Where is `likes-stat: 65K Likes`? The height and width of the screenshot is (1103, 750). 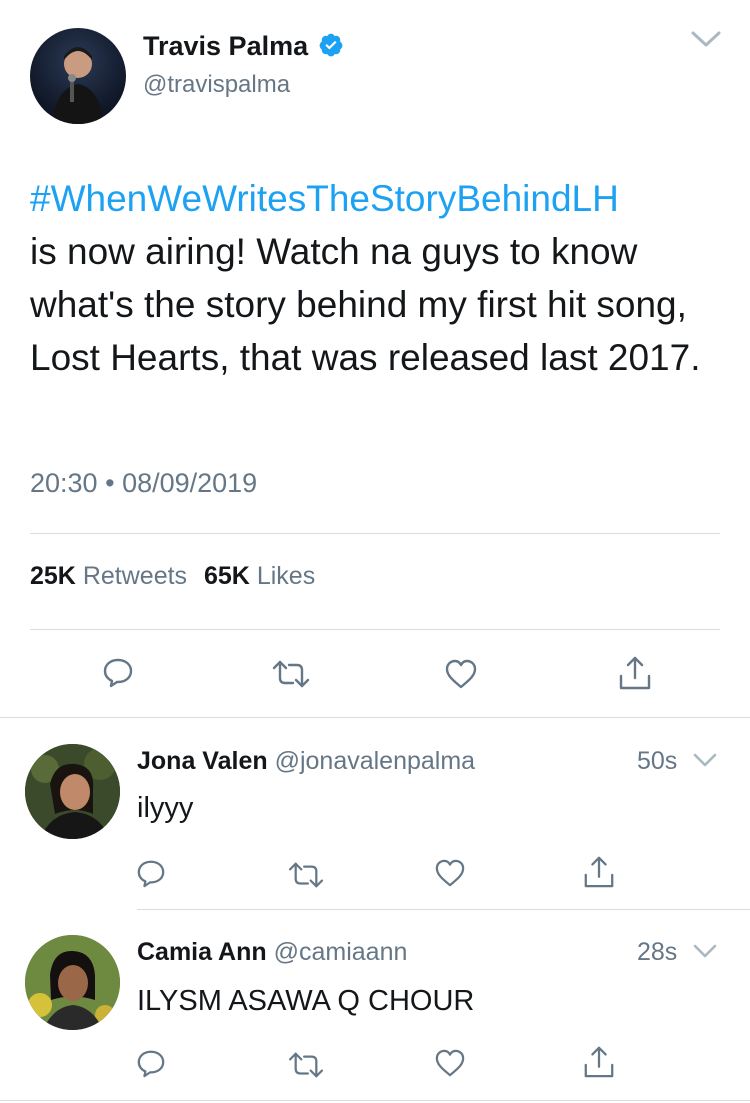 likes-stat: 65K Likes is located at coordinates (259, 576).